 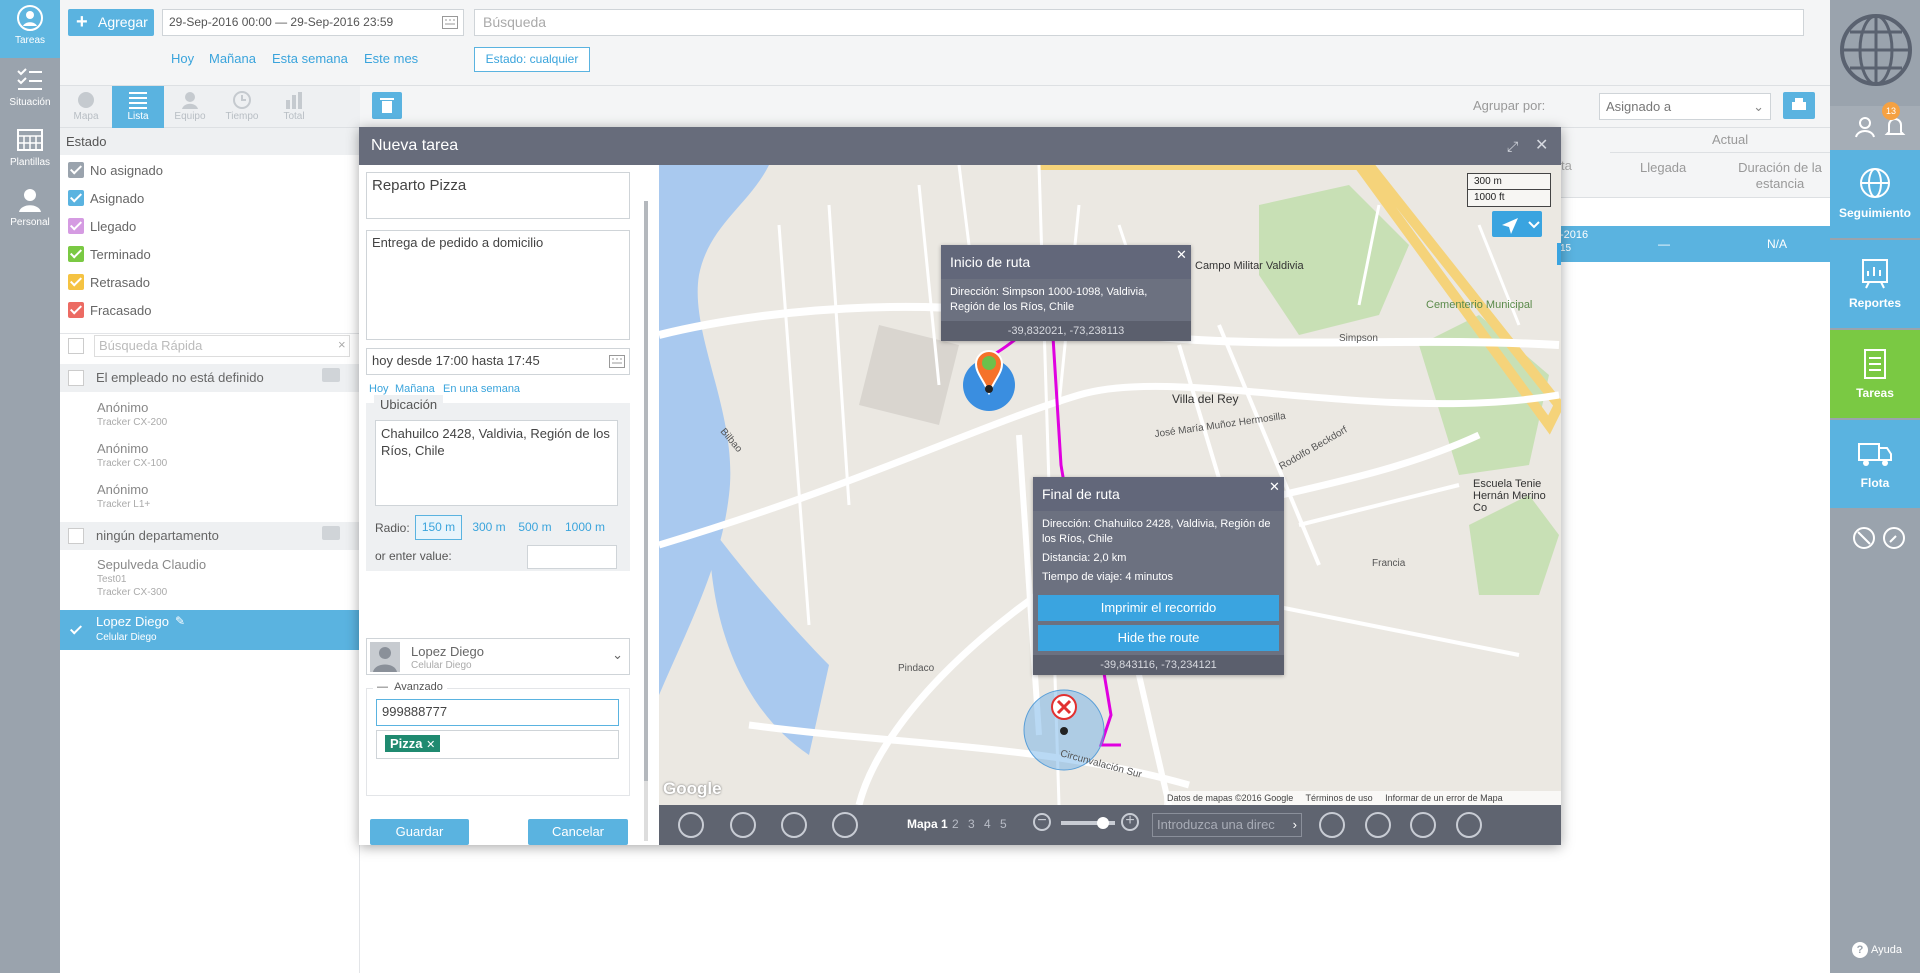 I want to click on remove-tag-icon: ✕, so click(x=430, y=745).